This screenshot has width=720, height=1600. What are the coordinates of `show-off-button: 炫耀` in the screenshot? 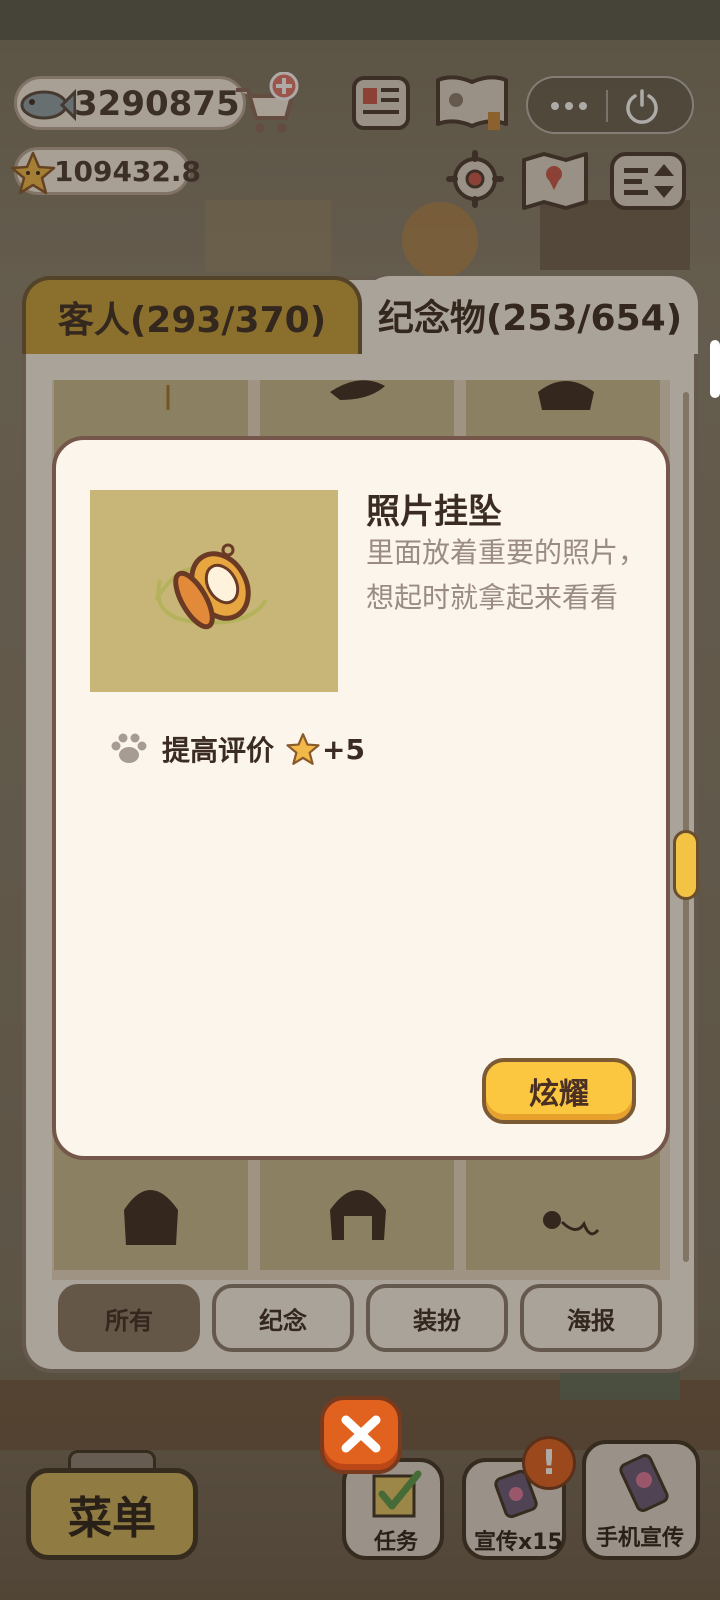 It's located at (559, 1091).